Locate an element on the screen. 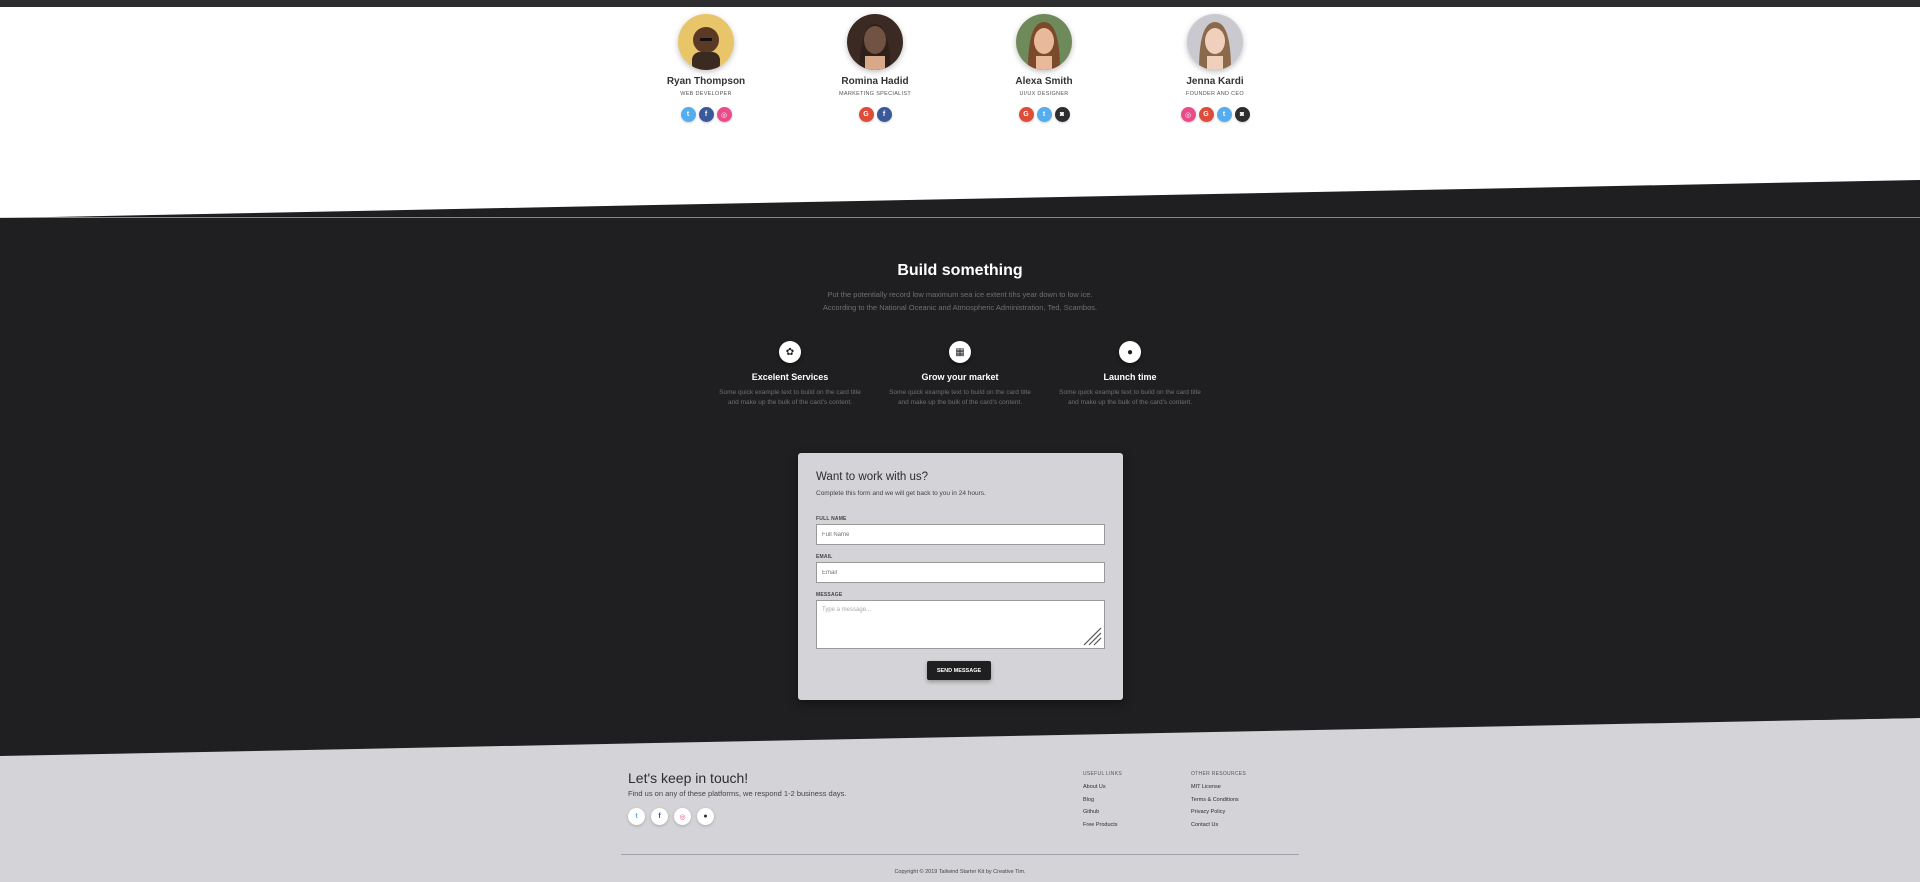 The image size is (1920, 882). build-title: Build something is located at coordinates (960, 270).